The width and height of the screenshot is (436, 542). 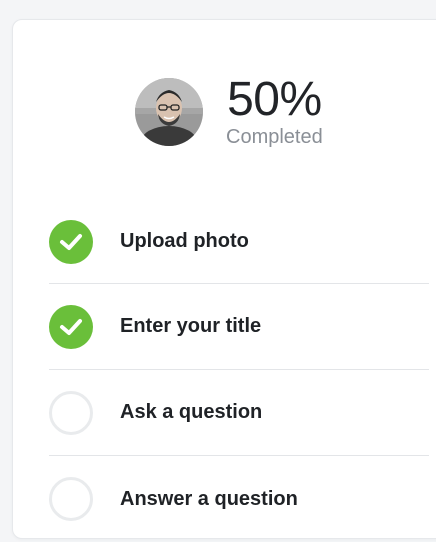 I want to click on avatar-photo, so click(x=169, y=112).